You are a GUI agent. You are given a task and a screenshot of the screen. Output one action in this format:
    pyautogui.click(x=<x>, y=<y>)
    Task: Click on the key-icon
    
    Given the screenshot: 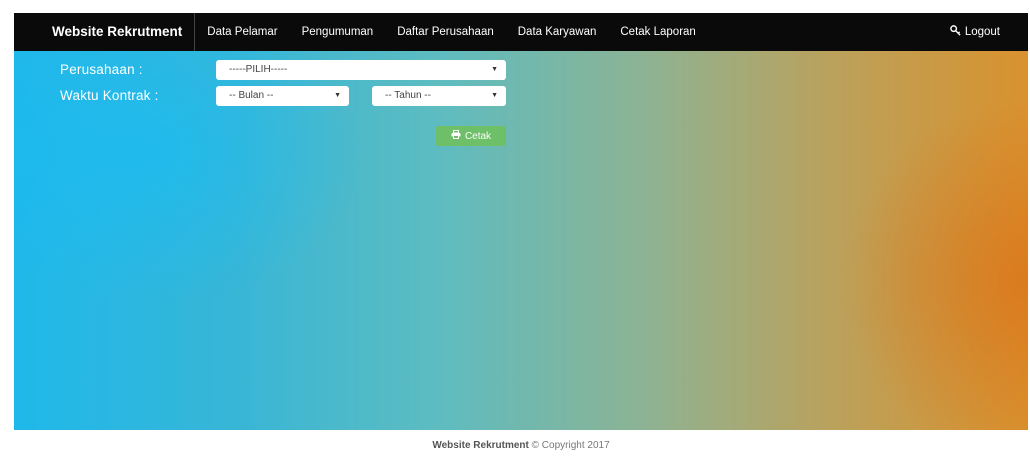 What is the action you would take?
    pyautogui.click(x=955, y=32)
    